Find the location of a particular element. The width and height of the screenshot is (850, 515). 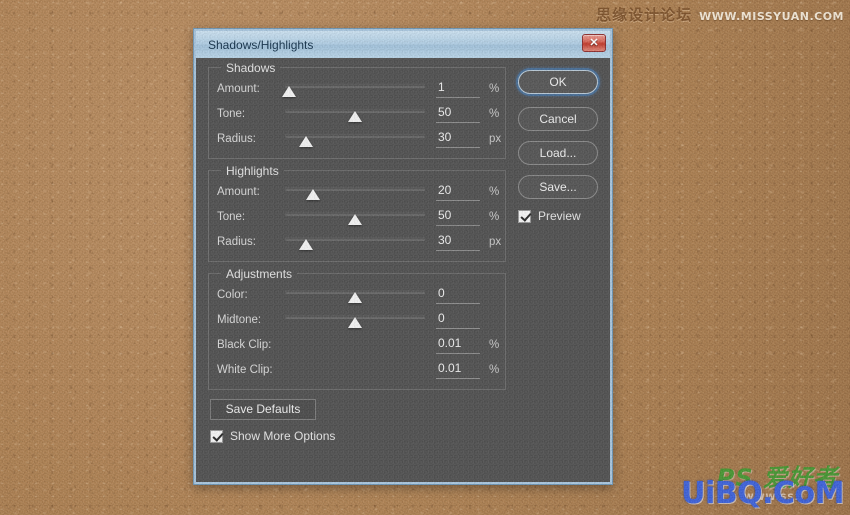

row-shadows-tone: Tone: 50 % is located at coordinates (358, 113).